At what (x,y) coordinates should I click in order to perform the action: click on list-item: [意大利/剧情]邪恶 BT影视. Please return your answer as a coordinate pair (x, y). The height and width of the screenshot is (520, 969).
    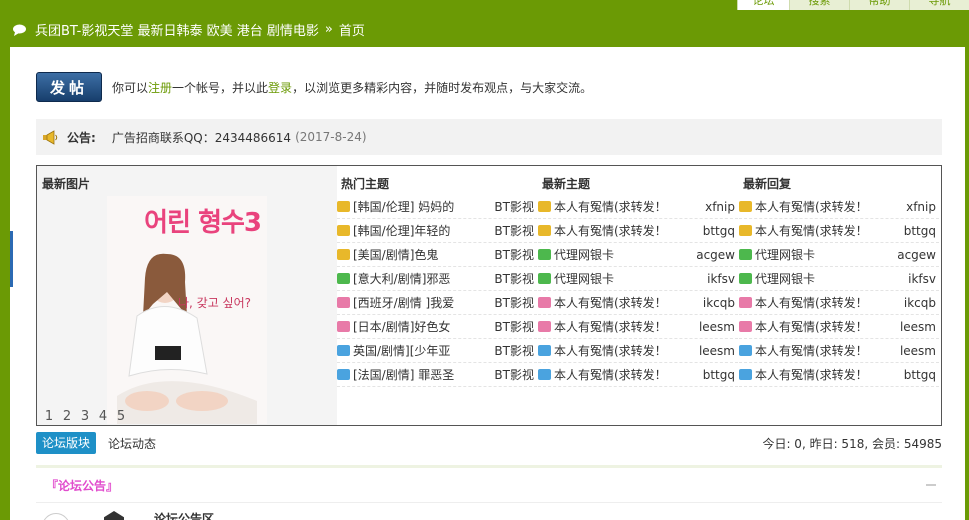
    Looking at the image, I should click on (437, 279).